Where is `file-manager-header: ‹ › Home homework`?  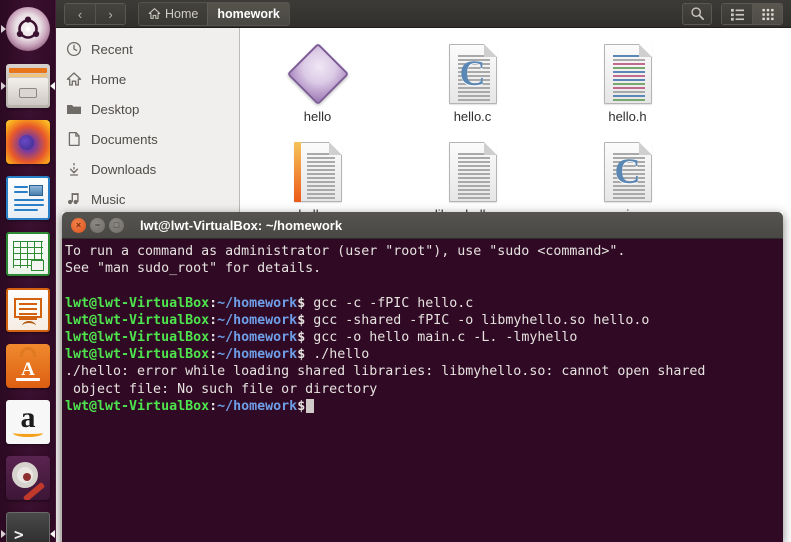 file-manager-header: ‹ › Home homework is located at coordinates (423, 14).